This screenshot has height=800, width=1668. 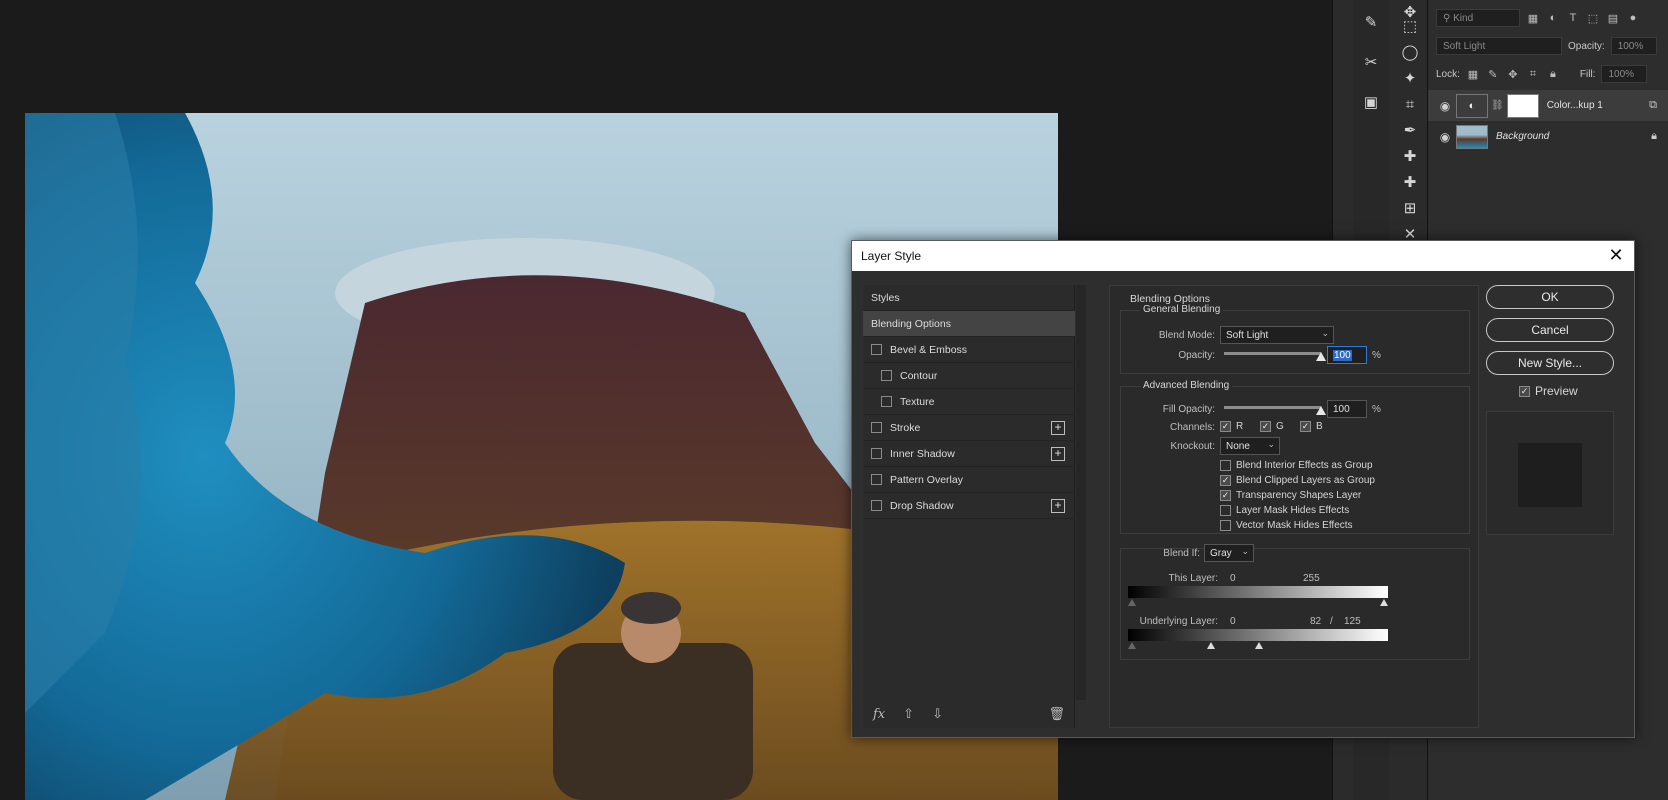 I want to click on opacity-input: 100, so click(x=1347, y=355).